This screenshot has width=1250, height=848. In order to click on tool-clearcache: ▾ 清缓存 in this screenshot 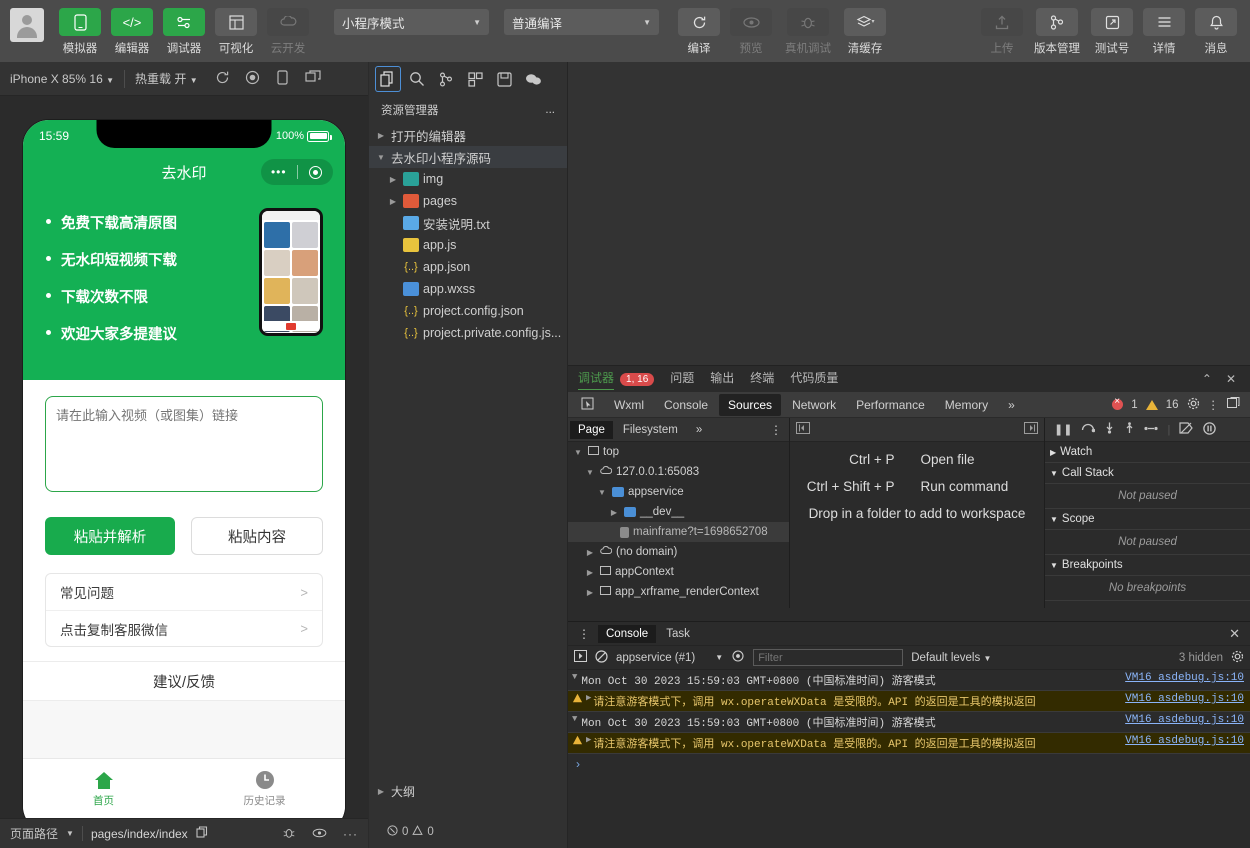, I will do `click(865, 28)`.